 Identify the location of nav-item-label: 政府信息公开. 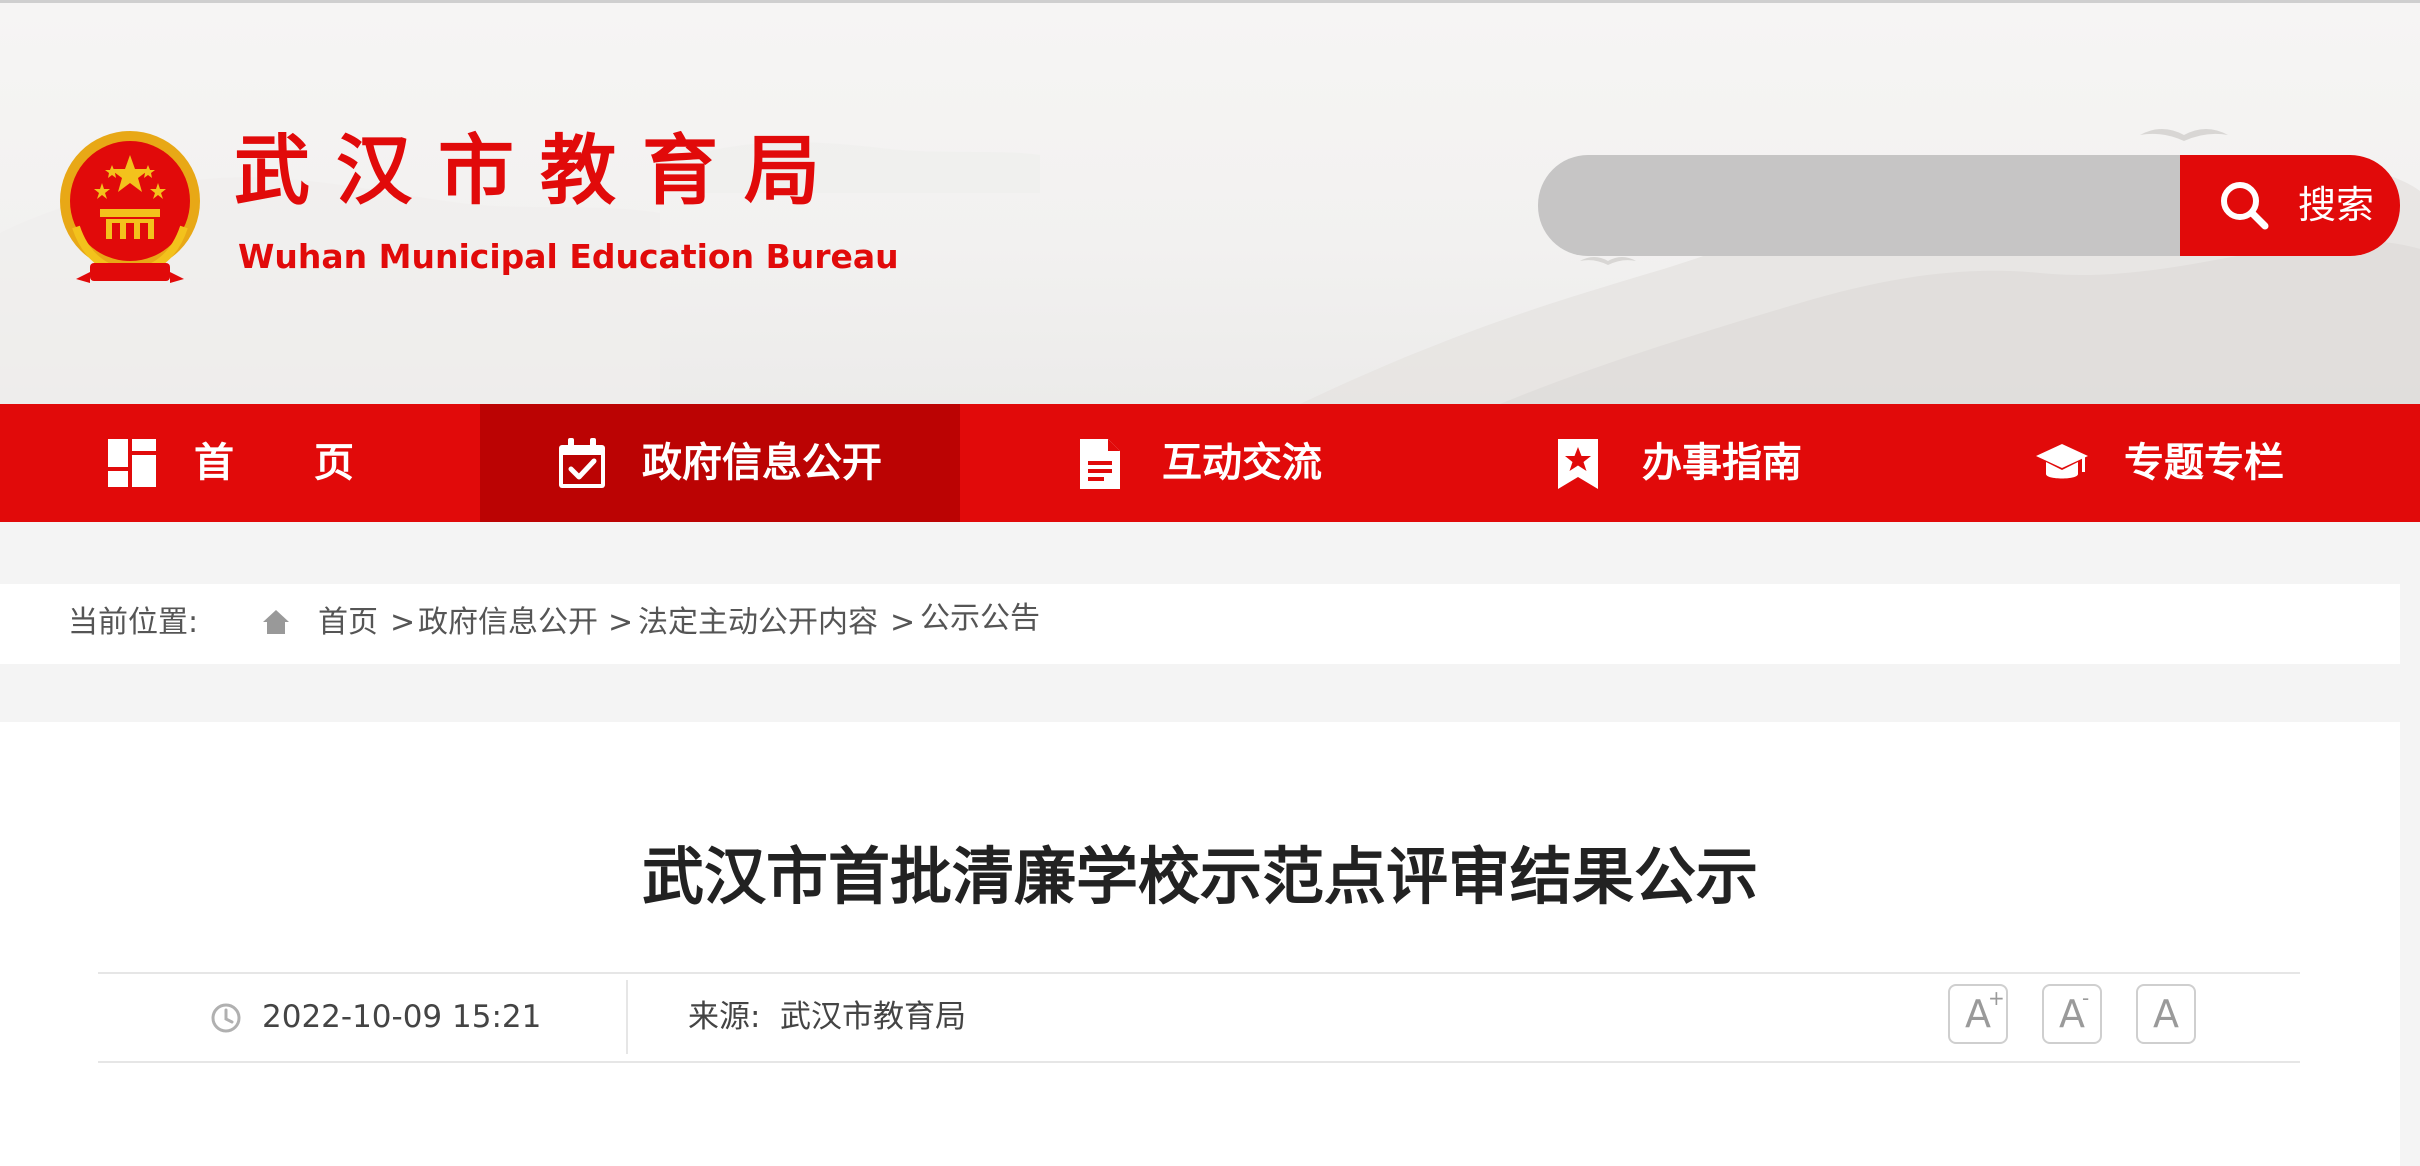
(762, 463).